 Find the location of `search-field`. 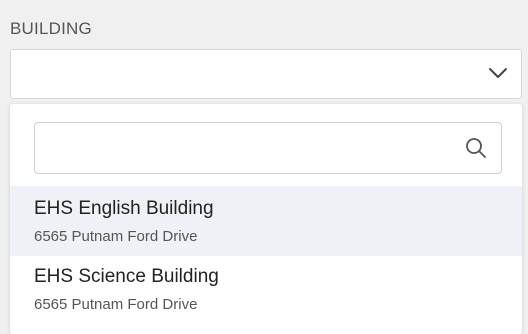

search-field is located at coordinates (268, 148).